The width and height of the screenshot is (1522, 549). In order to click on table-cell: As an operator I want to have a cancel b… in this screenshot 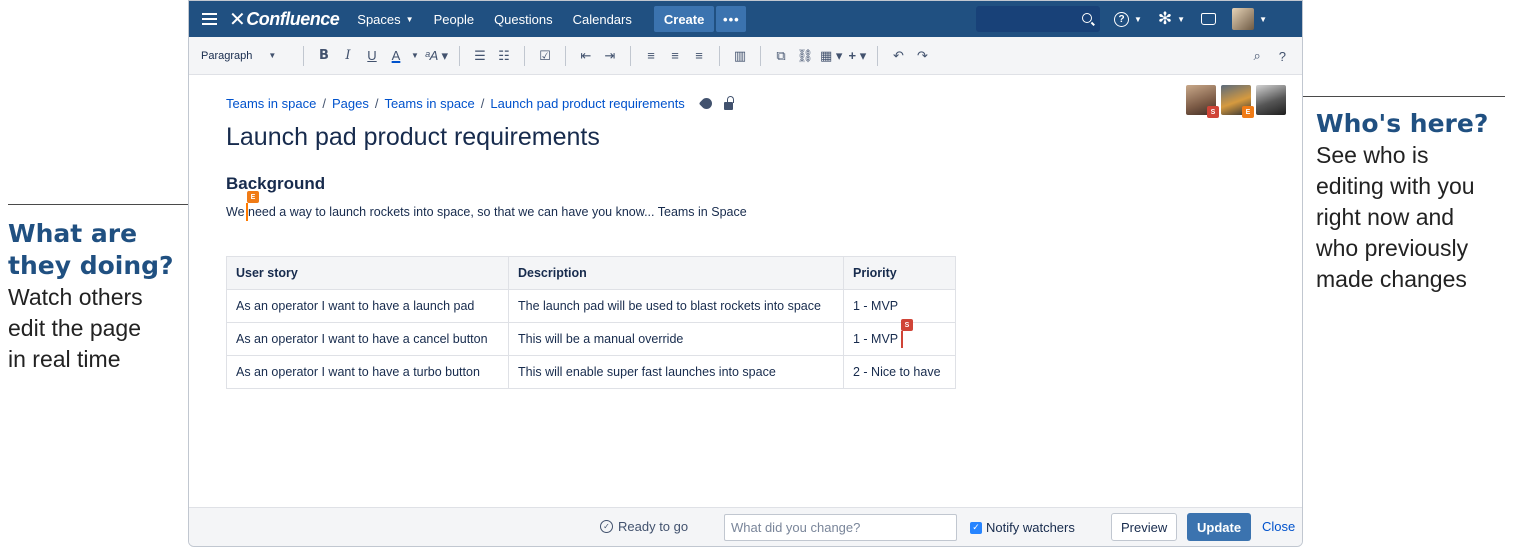, I will do `click(367, 339)`.